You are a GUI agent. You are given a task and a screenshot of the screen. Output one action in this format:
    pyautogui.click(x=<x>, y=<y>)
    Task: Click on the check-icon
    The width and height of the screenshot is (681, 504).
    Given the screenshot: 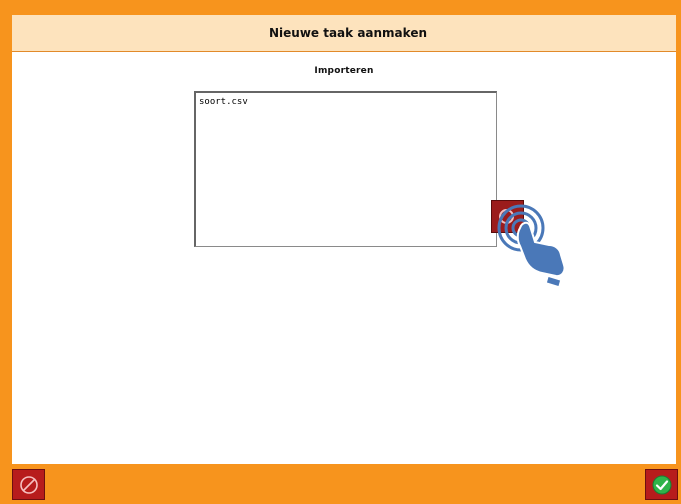 What is the action you would take?
    pyautogui.click(x=661, y=484)
    